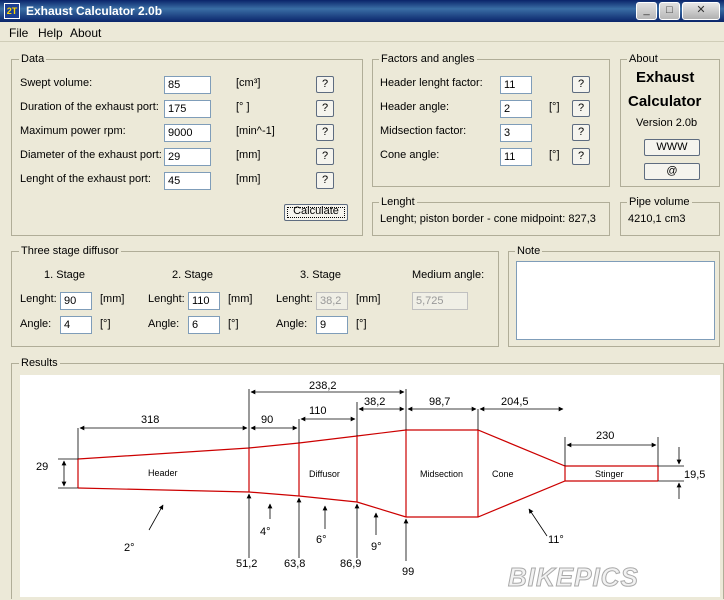 This screenshot has width=724, height=600. I want to click on menu-help: Help, so click(50, 33).